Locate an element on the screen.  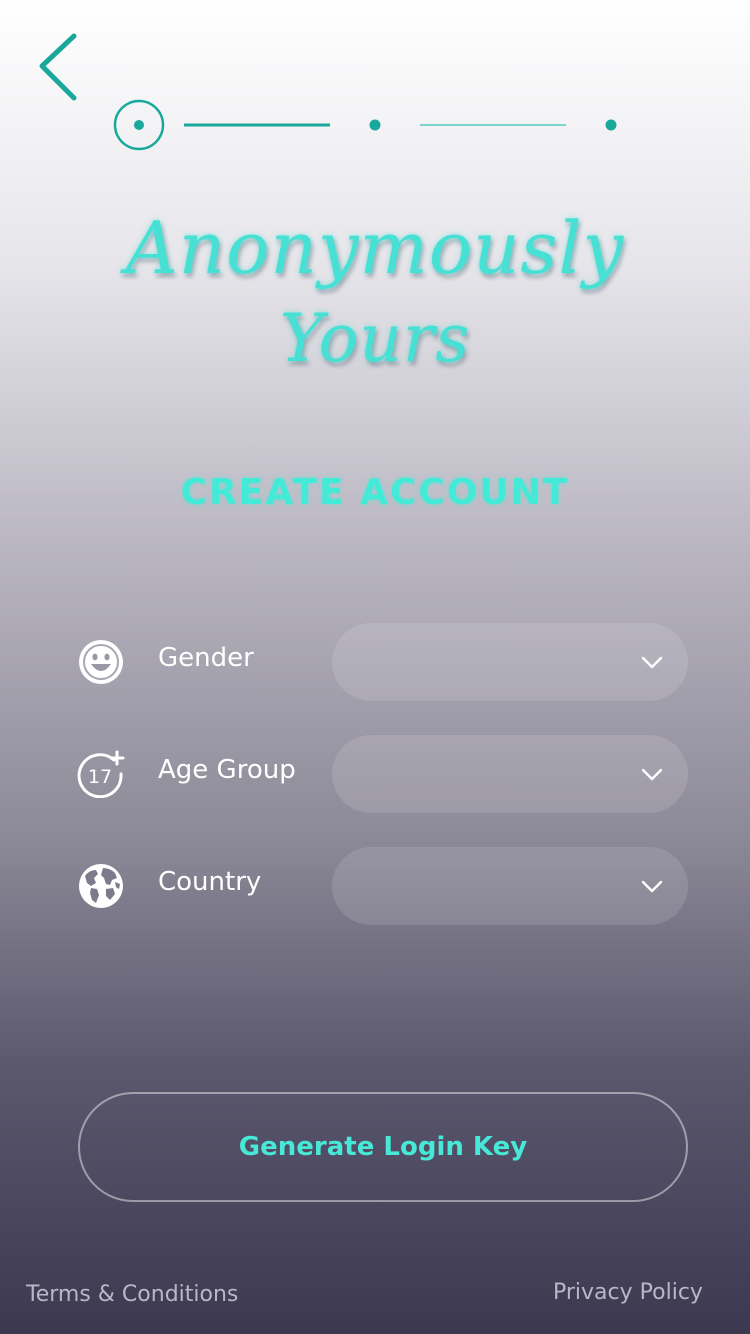
page-title: CREATE ACCOUNT is located at coordinates (375, 492).